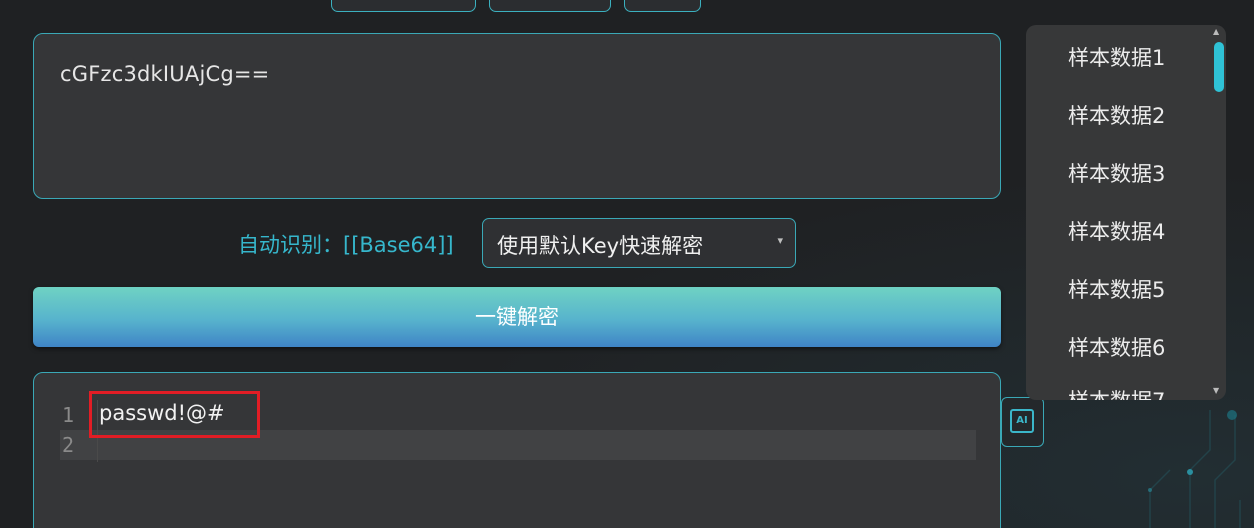 This screenshot has width=1254, height=528. I want to click on sample-item-4: 样本数据4, so click(1116, 231).